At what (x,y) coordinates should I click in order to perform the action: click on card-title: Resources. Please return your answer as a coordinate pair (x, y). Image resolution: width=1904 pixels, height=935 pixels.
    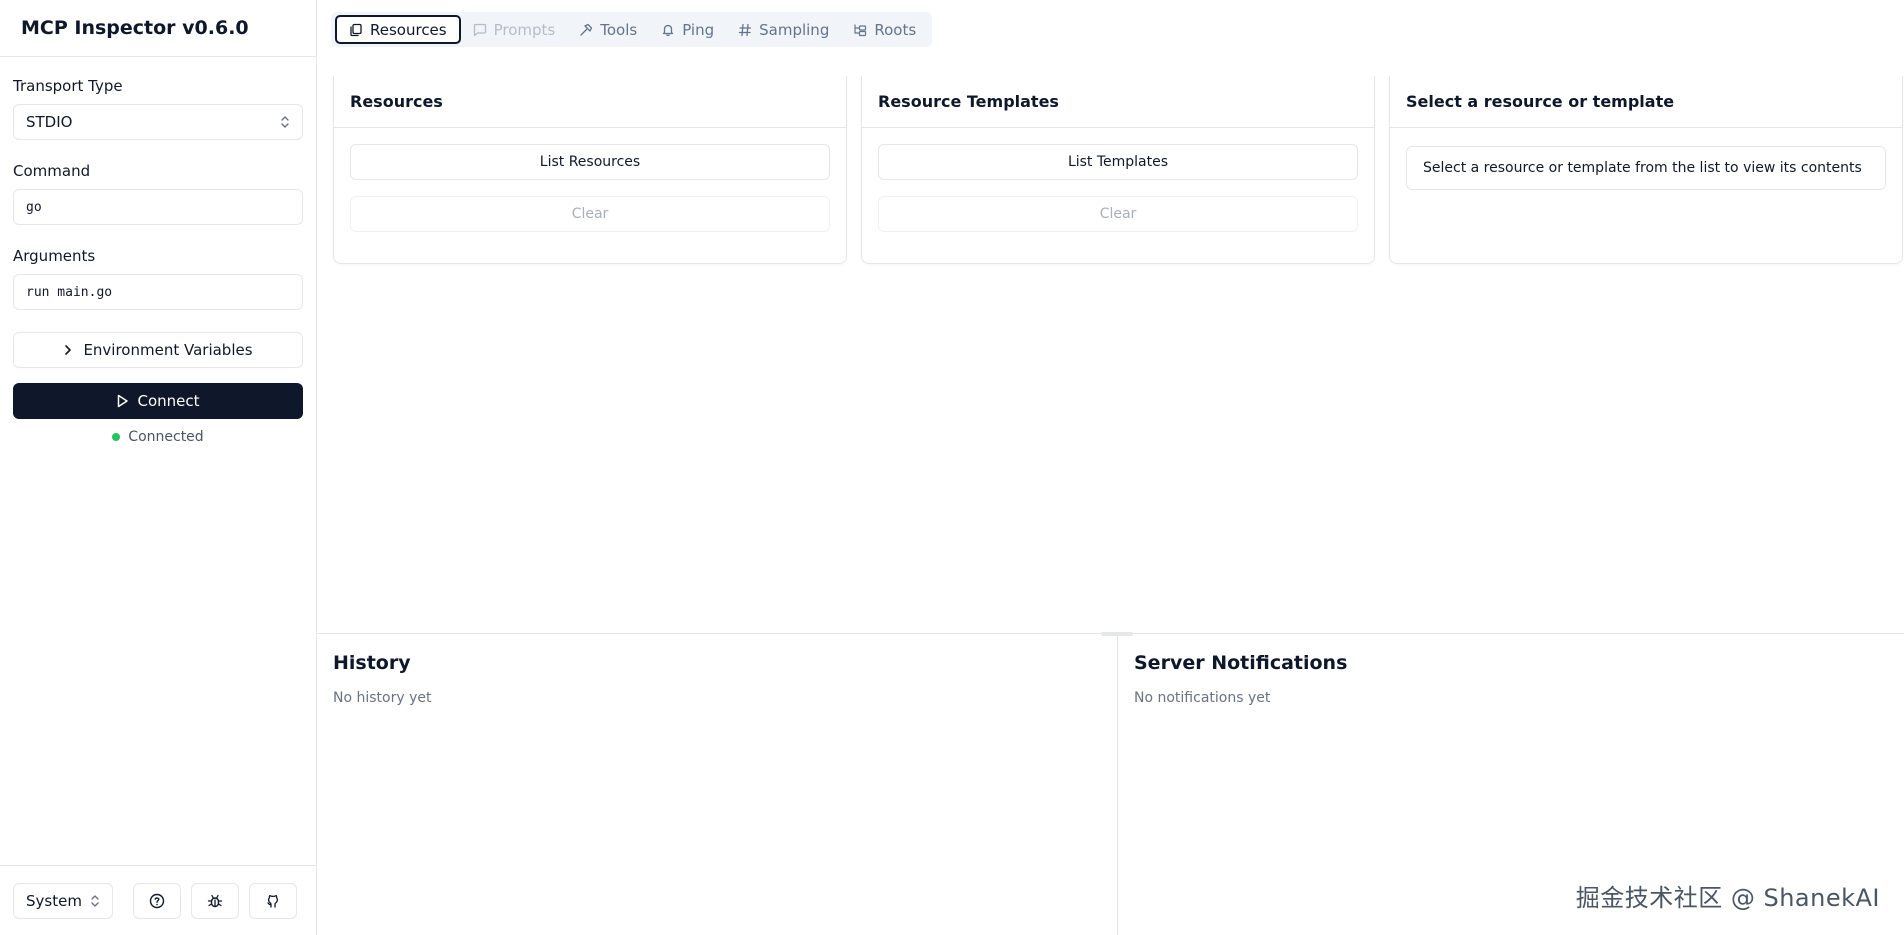
    Looking at the image, I should click on (590, 102).